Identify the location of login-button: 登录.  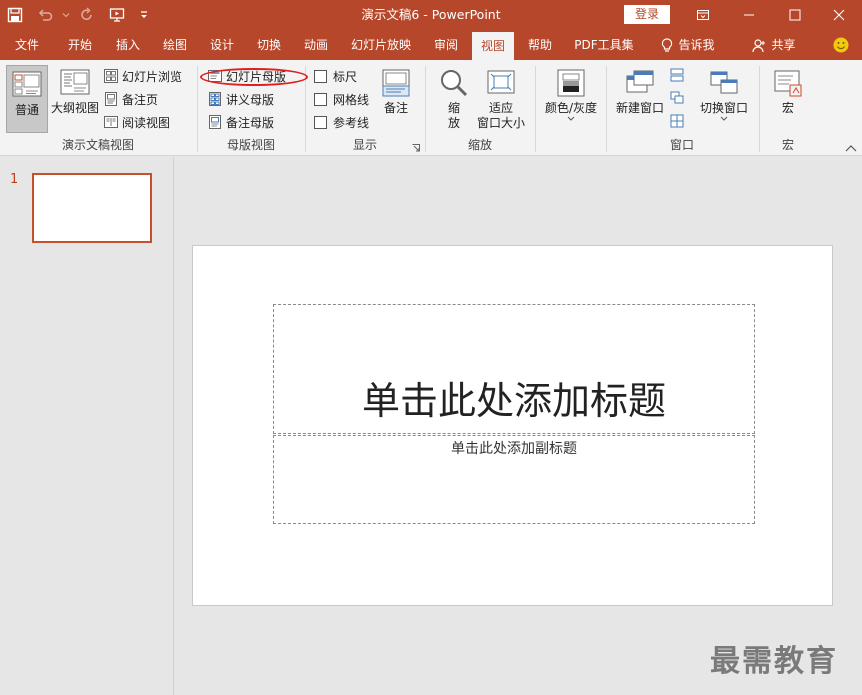
(647, 14).